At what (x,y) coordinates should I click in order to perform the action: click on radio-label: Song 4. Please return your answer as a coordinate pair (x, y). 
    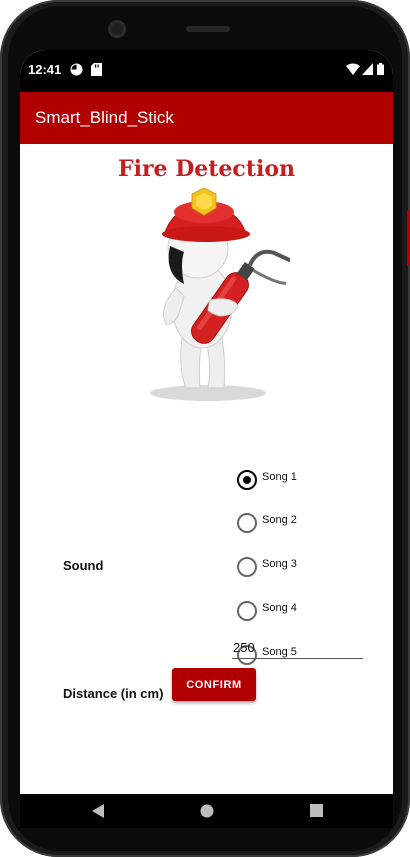
    Looking at the image, I should click on (279, 608).